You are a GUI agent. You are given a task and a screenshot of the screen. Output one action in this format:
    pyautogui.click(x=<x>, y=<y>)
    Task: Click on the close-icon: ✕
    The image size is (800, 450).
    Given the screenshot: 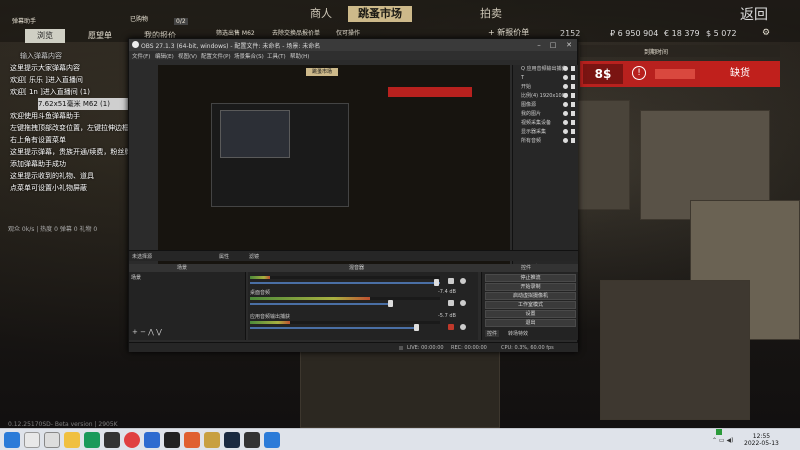 What is the action you would take?
    pyautogui.click(x=569, y=45)
    